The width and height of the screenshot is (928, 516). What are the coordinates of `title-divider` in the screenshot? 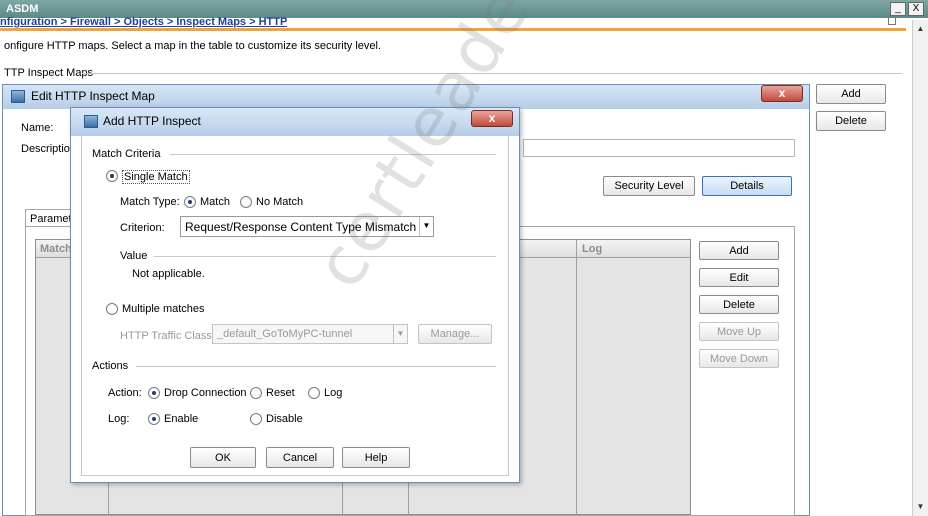 It's located at (453, 29).